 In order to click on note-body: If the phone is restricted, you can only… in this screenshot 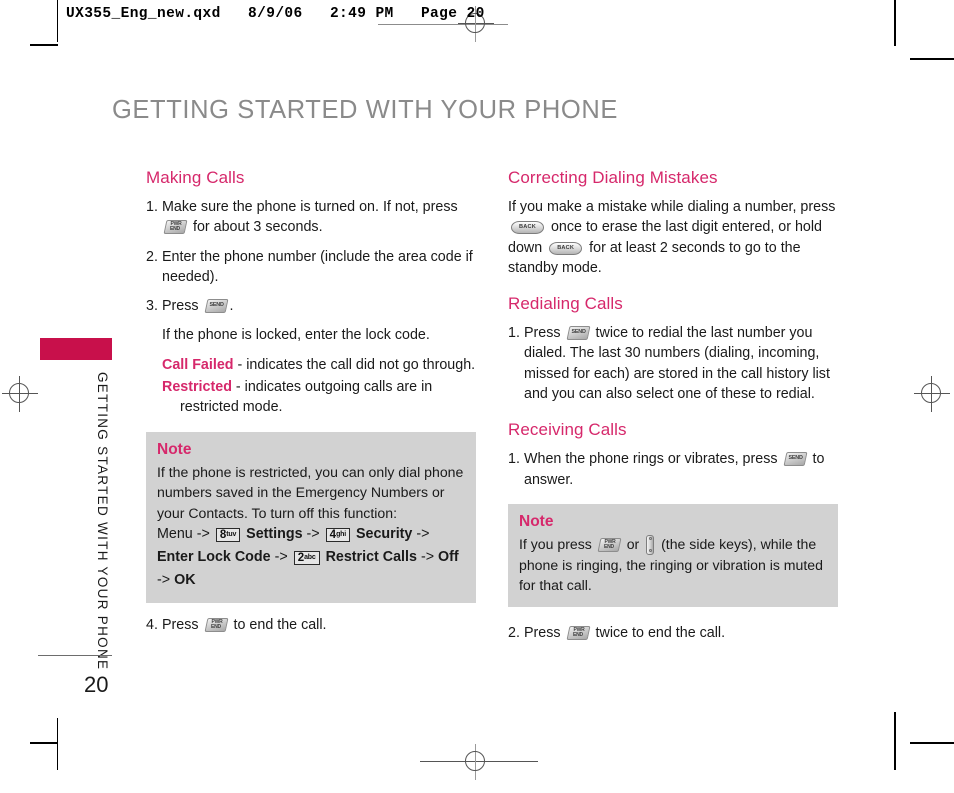, I will do `click(310, 492)`.